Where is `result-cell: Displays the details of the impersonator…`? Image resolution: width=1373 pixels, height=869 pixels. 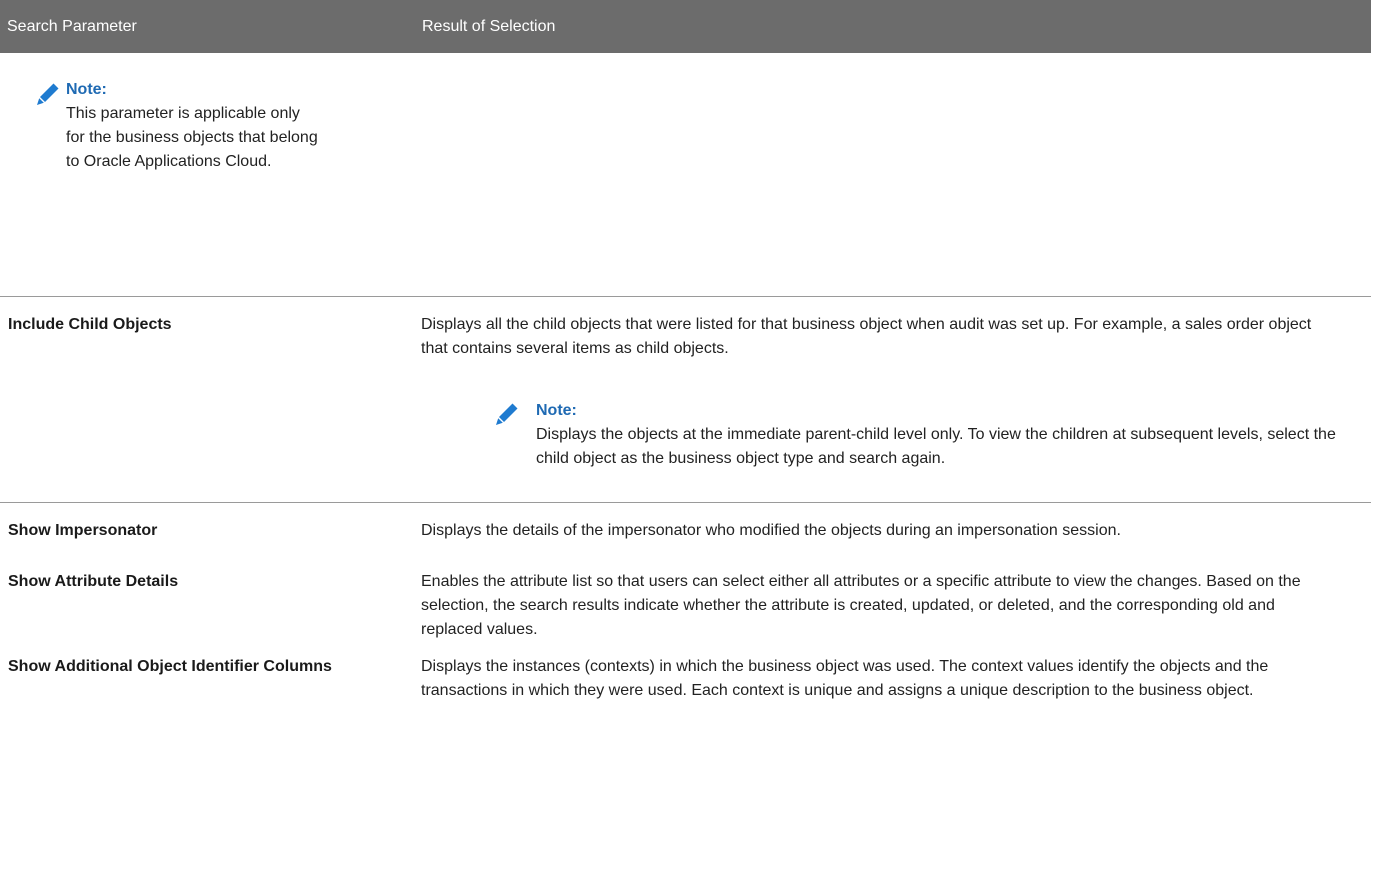
result-cell: Displays the details of the impersonator… is located at coordinates (891, 529).